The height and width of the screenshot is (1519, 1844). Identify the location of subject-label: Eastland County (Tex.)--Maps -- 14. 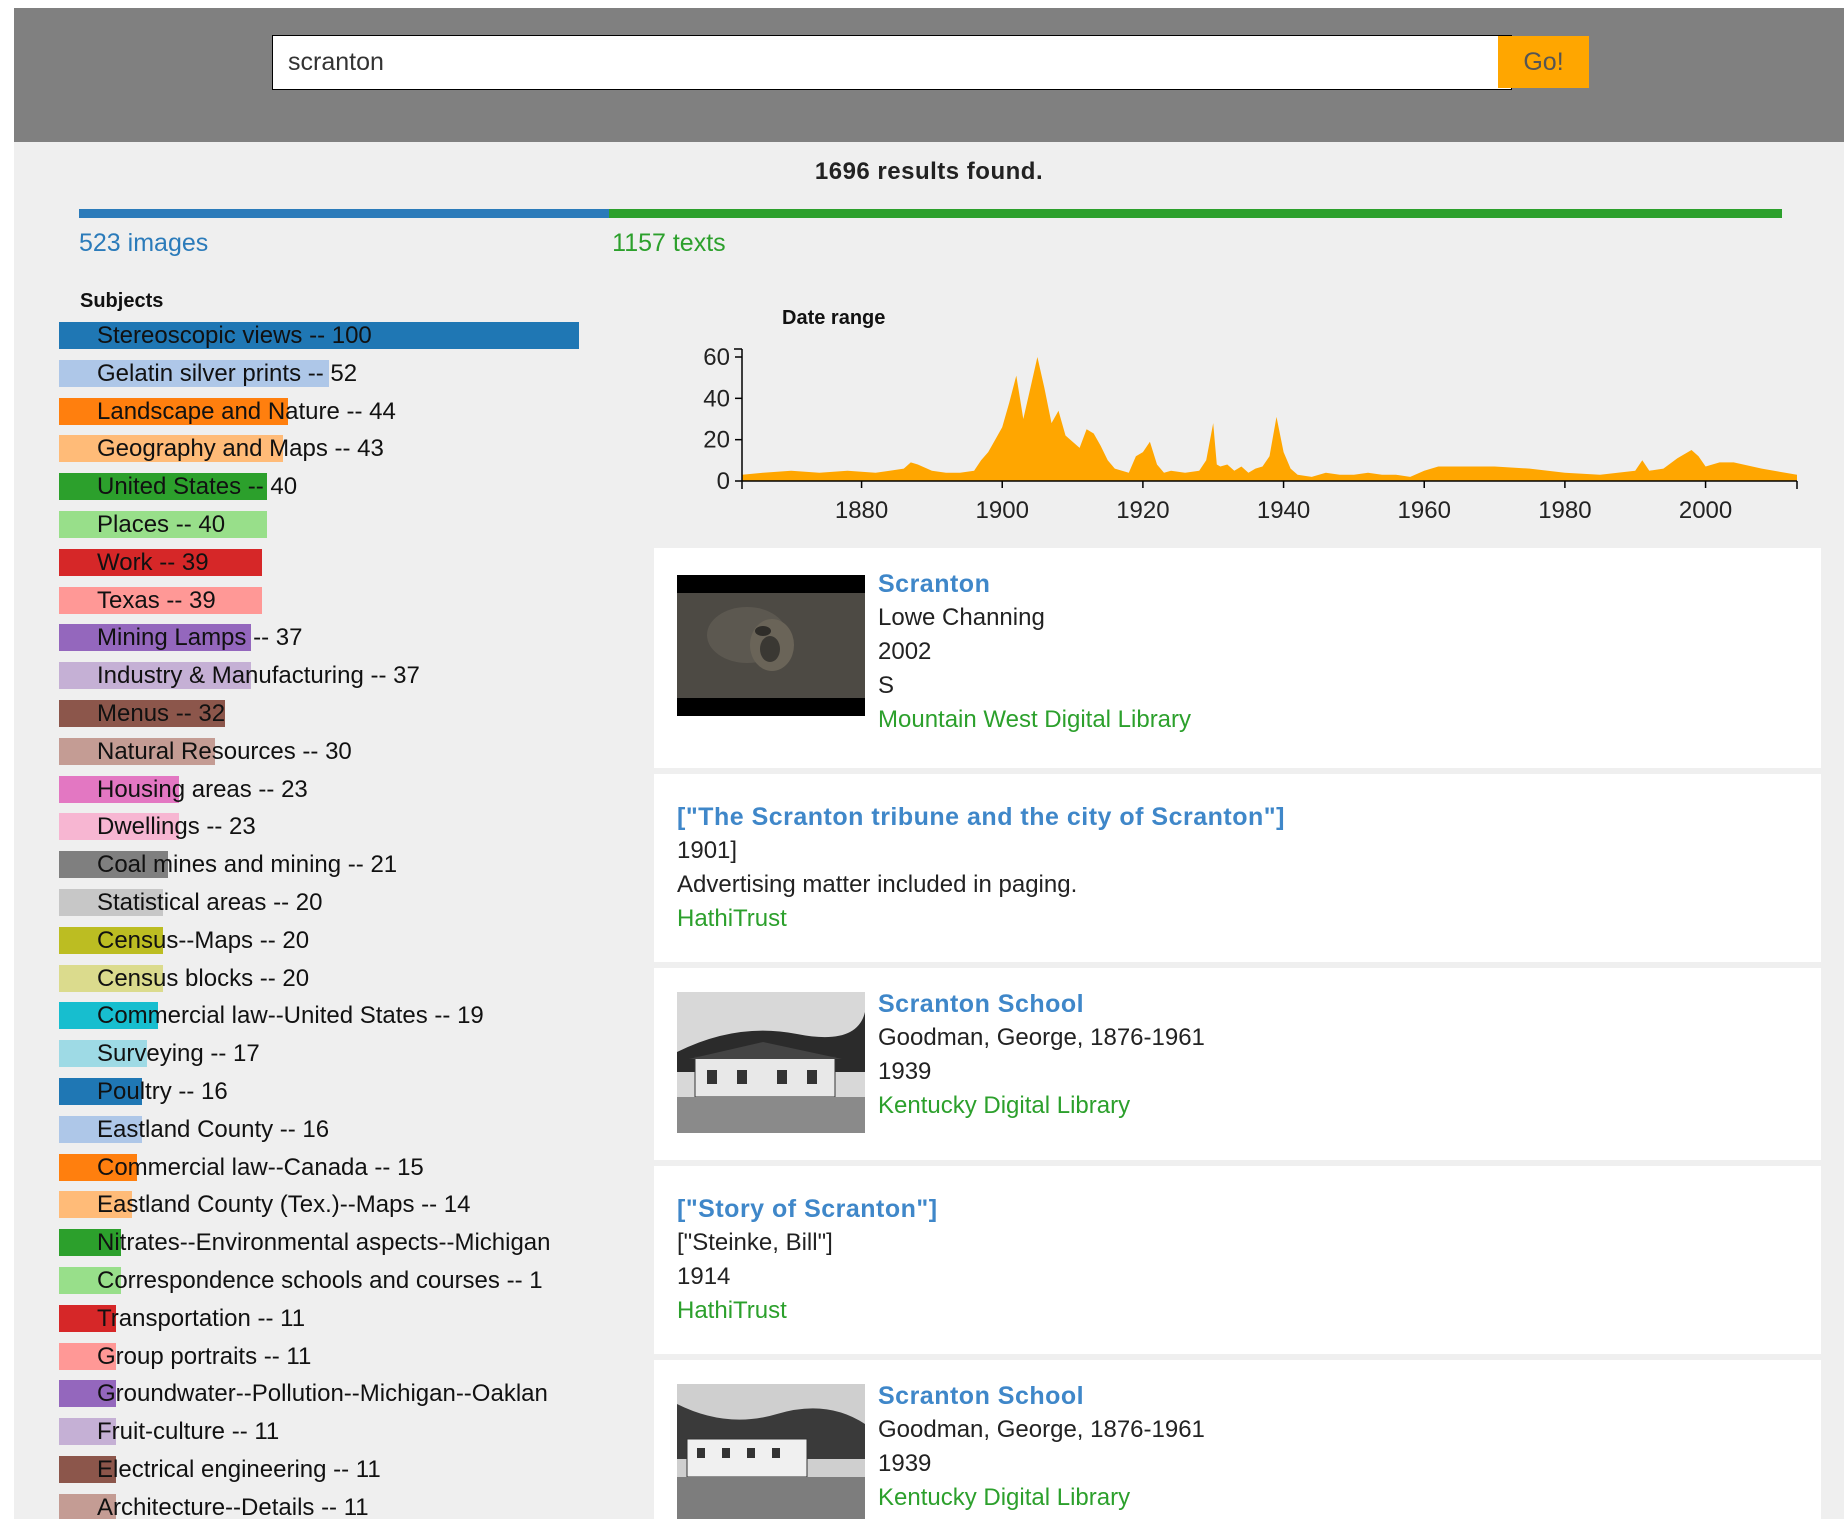
(284, 1205).